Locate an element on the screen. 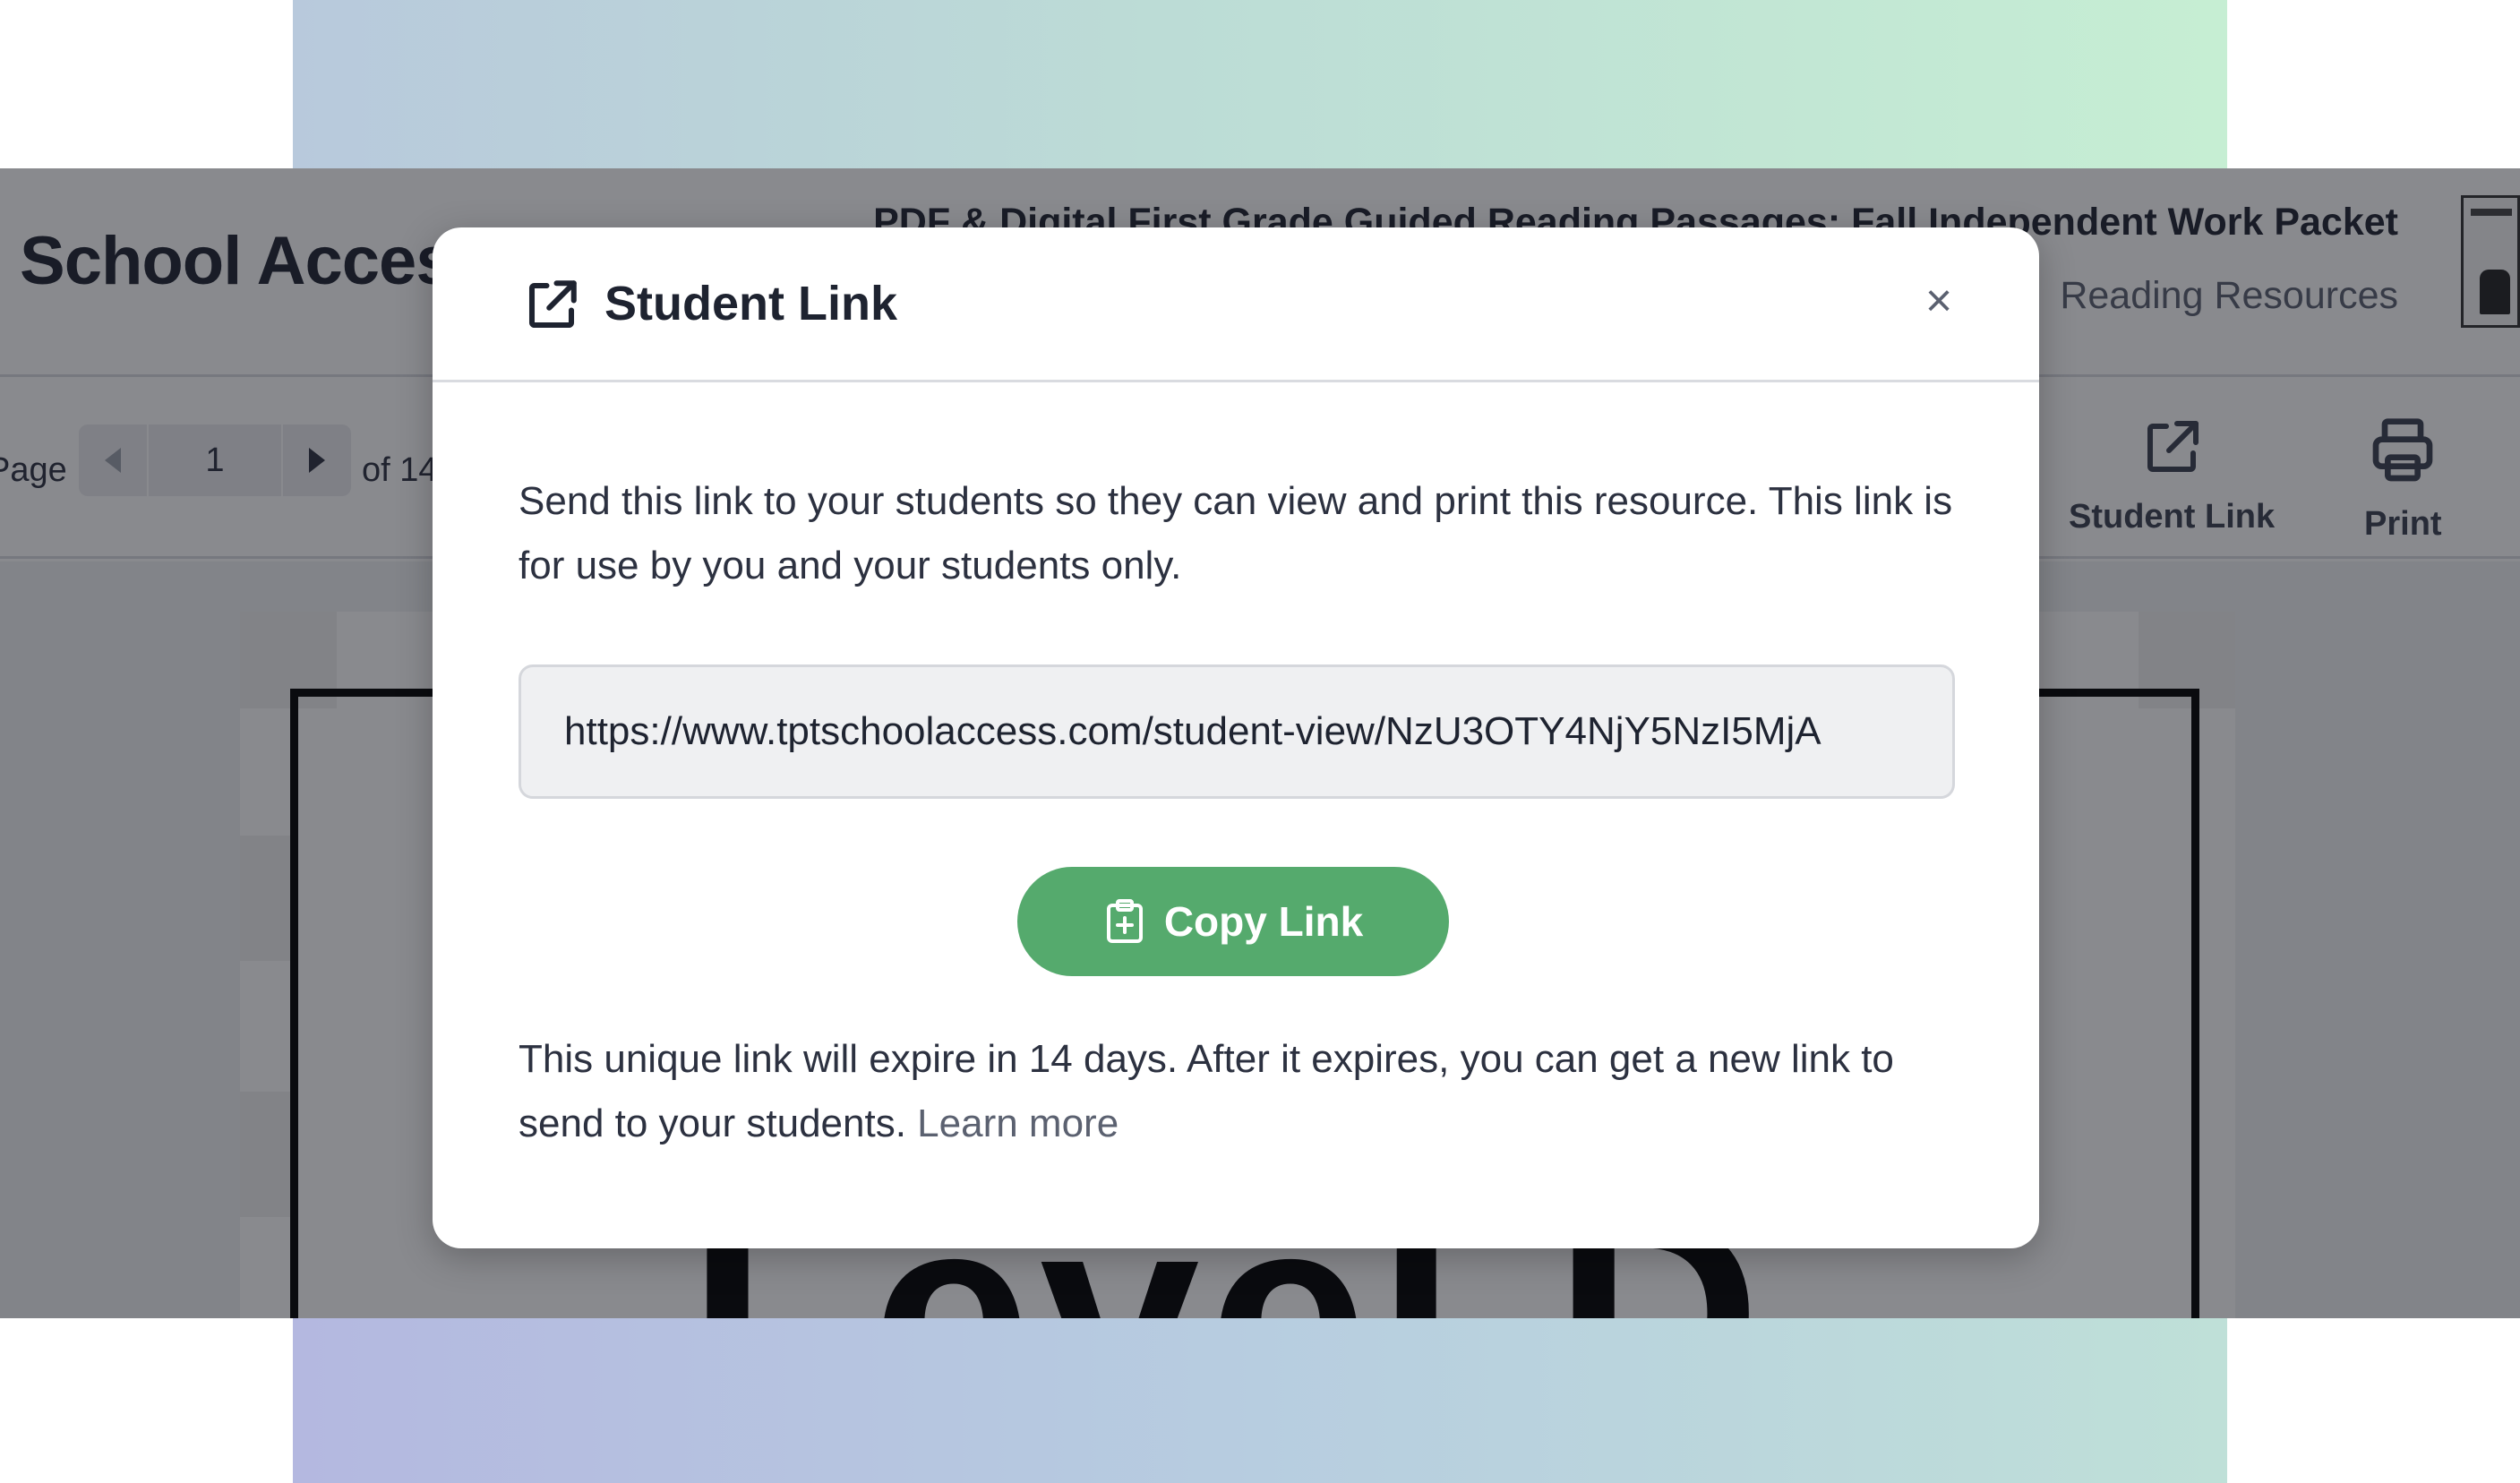 This screenshot has height=1483, width=2520. copy-link-label: Copy Link is located at coordinates (1263, 921).